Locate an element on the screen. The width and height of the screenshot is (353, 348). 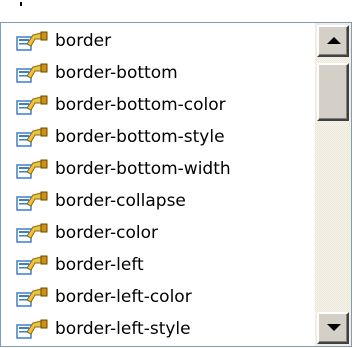
text-cursor is located at coordinates (21, 4).